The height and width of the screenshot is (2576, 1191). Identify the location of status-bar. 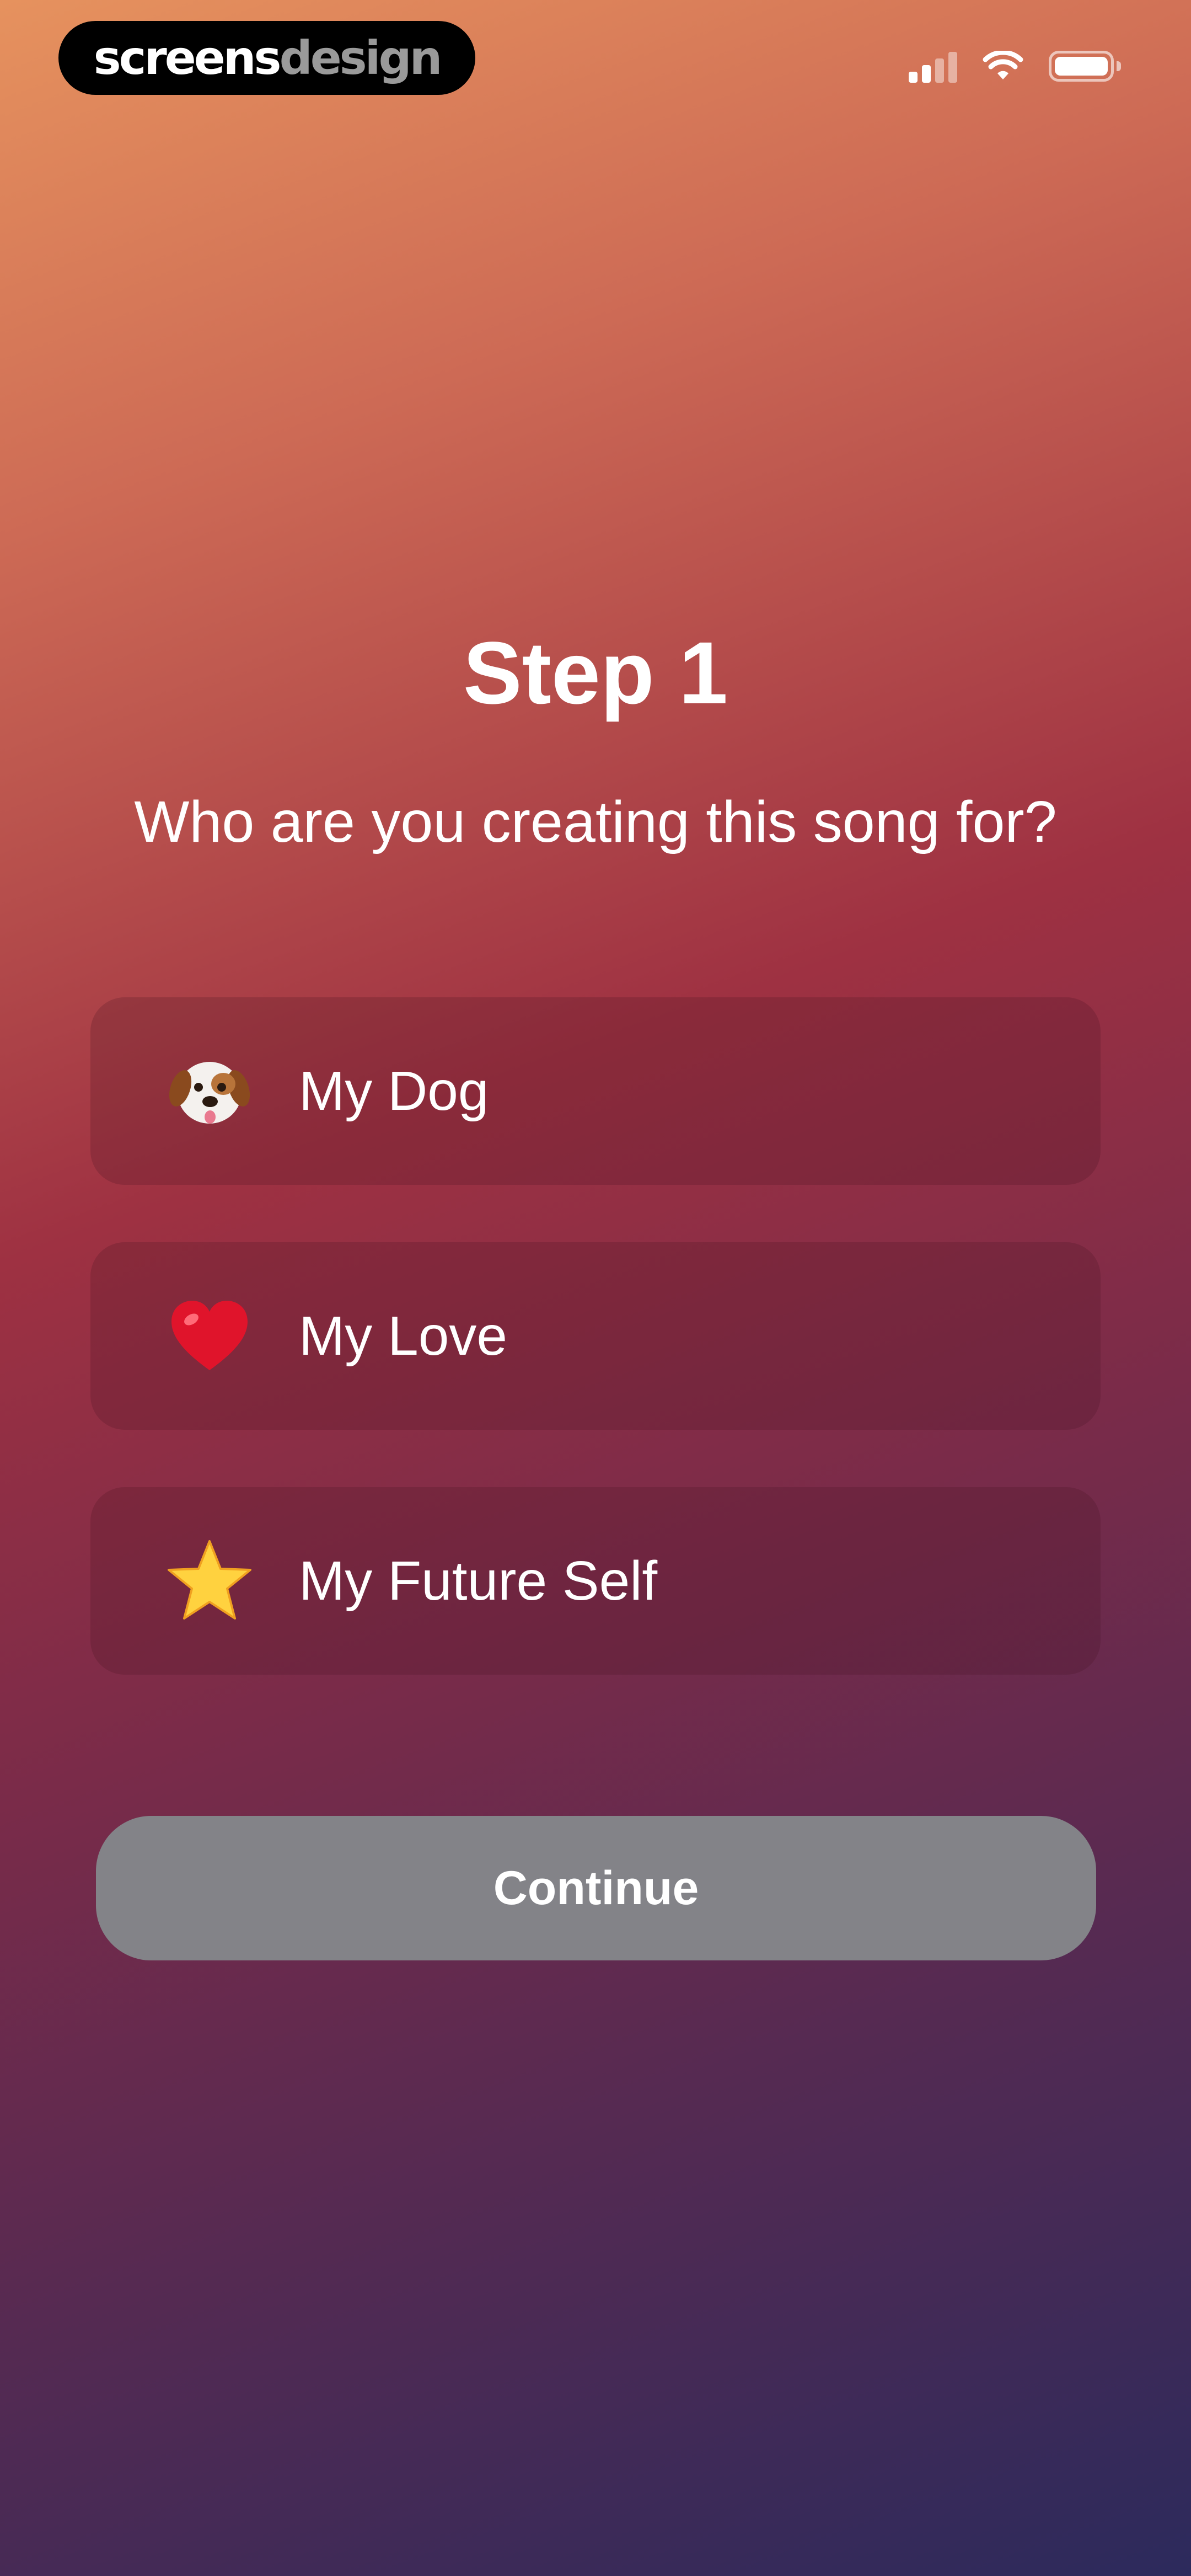
(1015, 66).